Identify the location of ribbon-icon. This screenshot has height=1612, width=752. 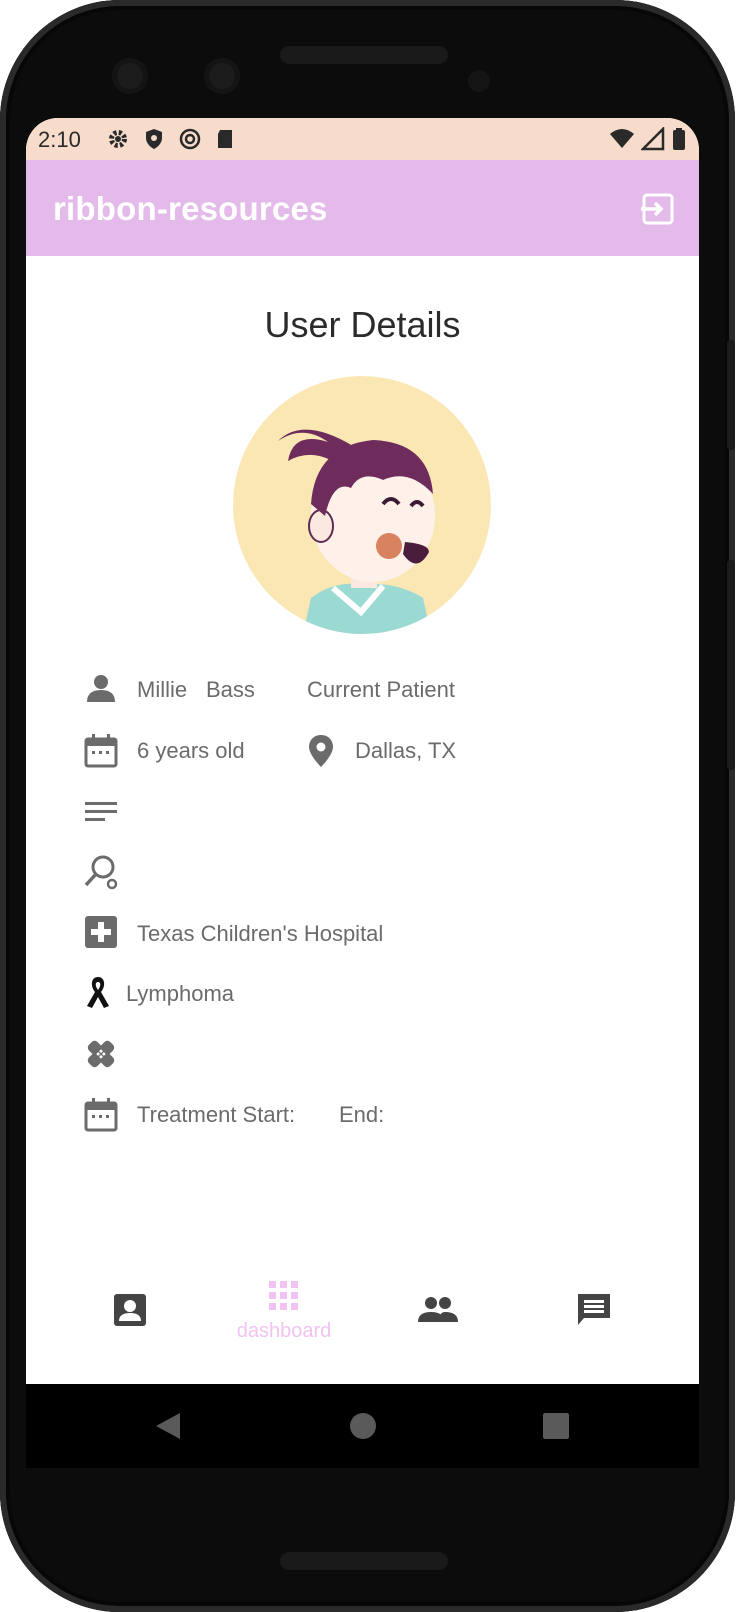
(98, 992).